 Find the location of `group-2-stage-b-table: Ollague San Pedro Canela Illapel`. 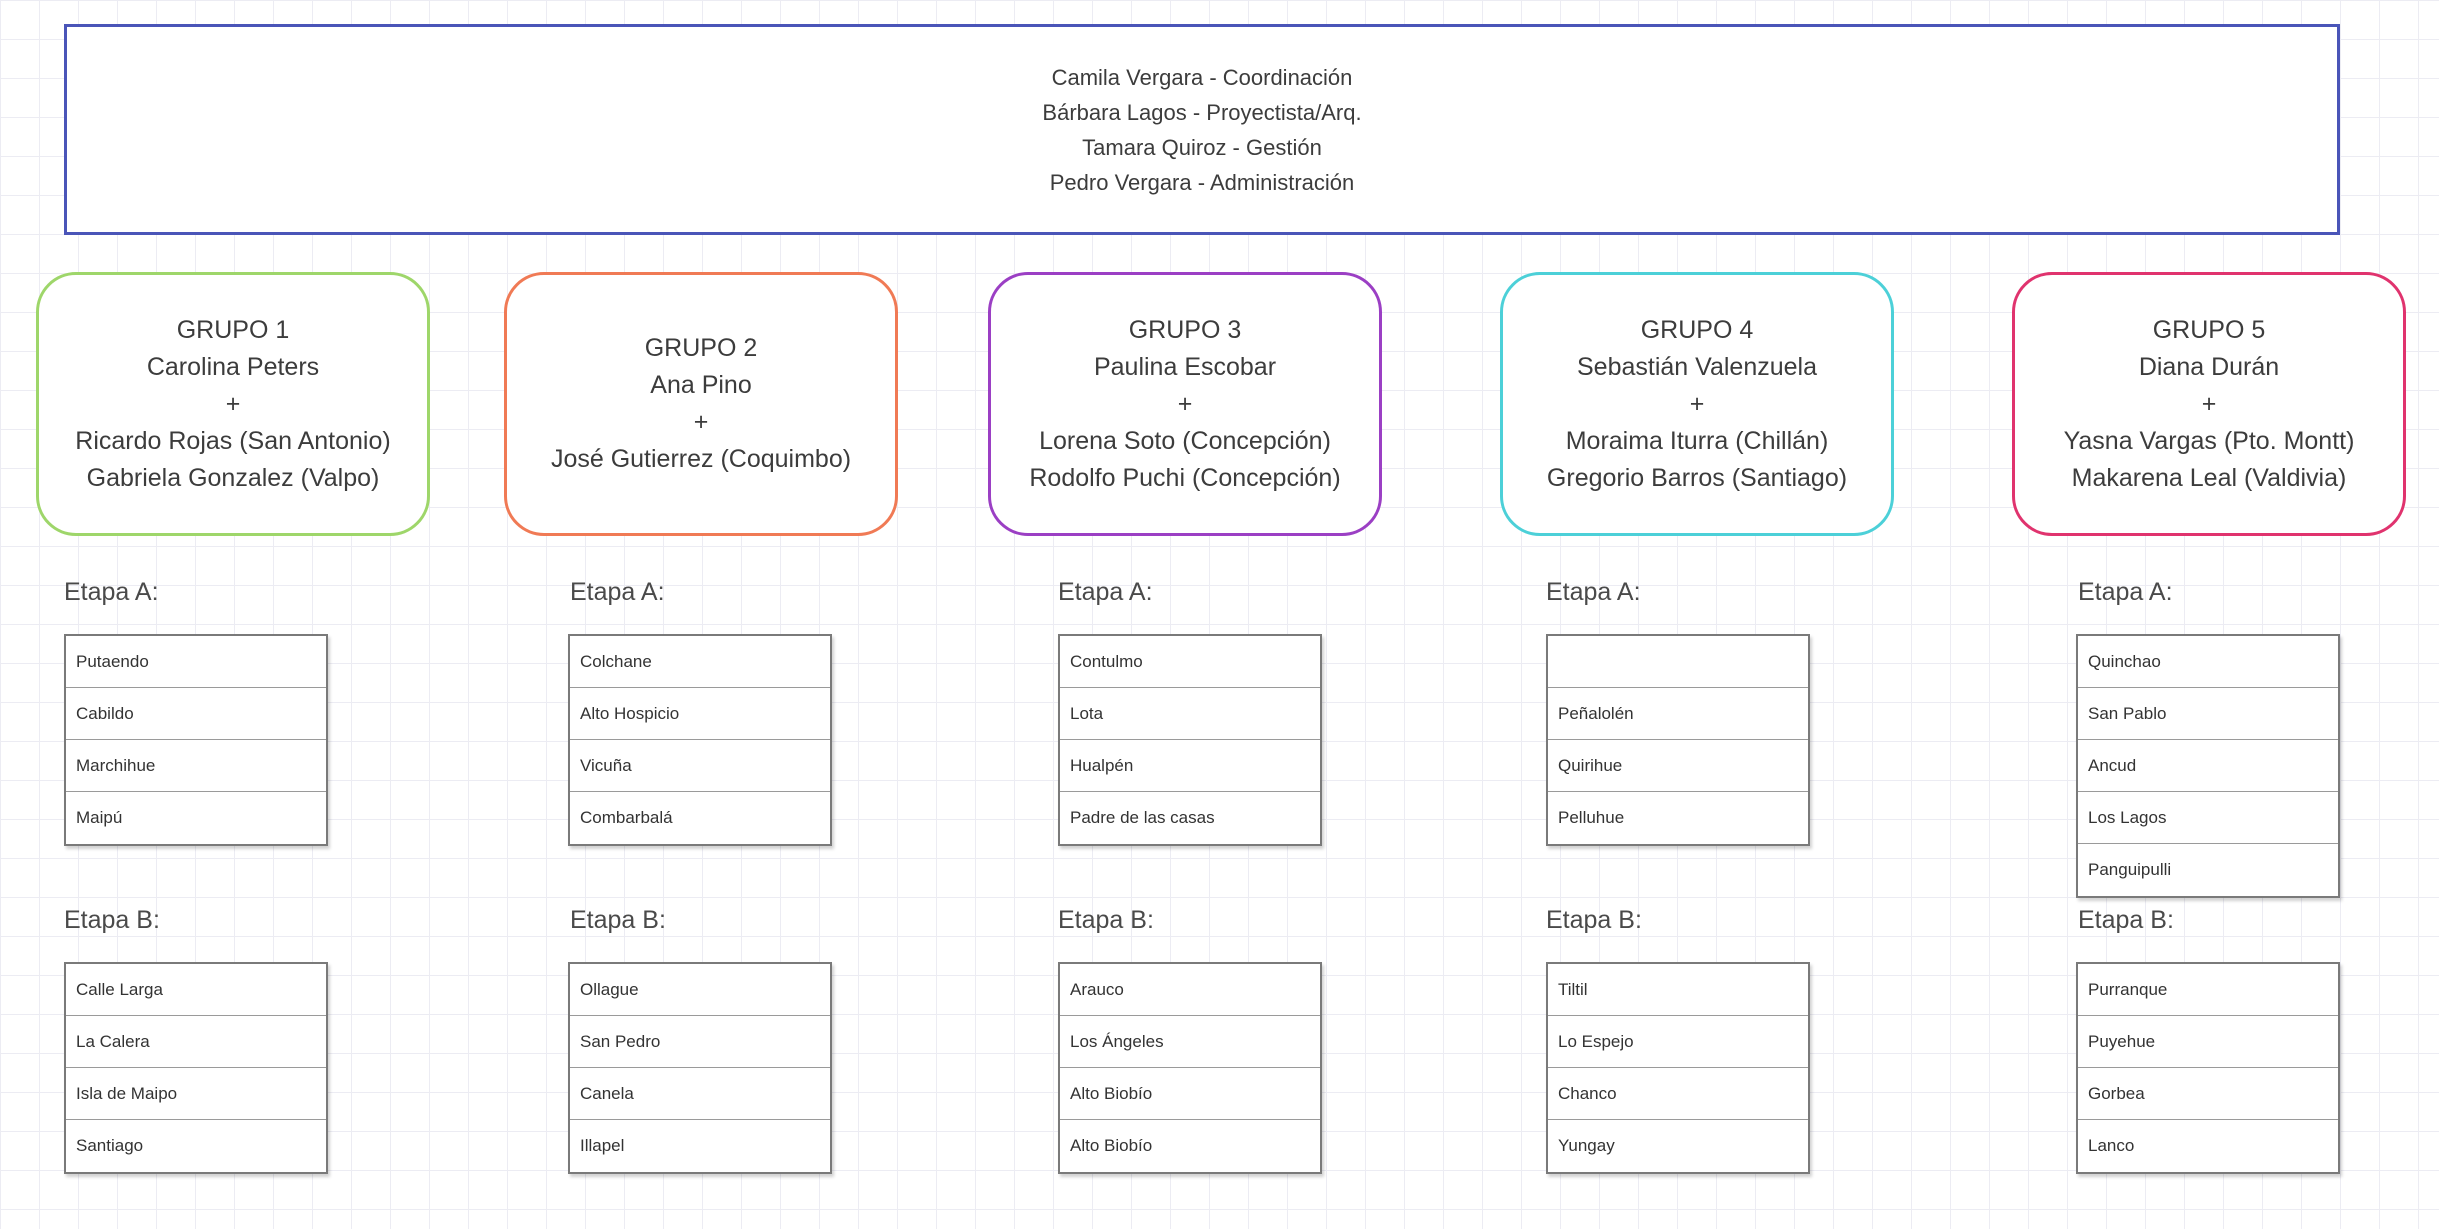

group-2-stage-b-table: Ollague San Pedro Canela Illapel is located at coordinates (700, 1068).